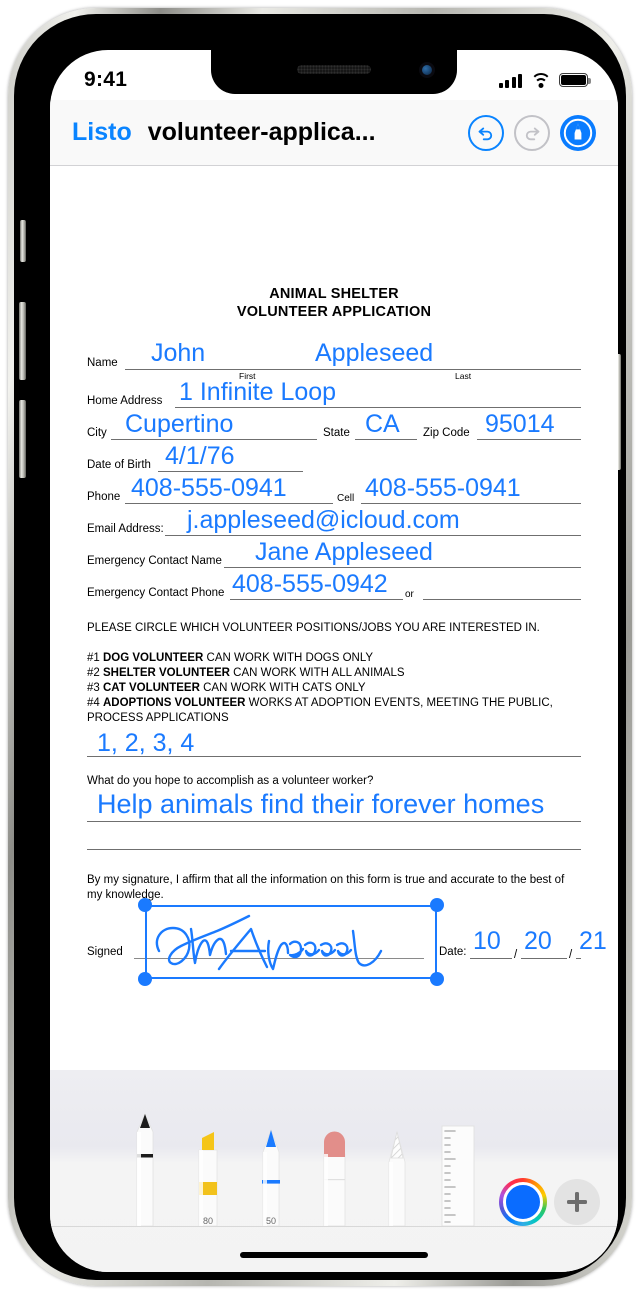 This screenshot has width=640, height=1294. What do you see at coordinates (334, 429) in the screenshot?
I see `field-row-city-state-zip: City Cupertino State CA Zip Code 95014` at bounding box center [334, 429].